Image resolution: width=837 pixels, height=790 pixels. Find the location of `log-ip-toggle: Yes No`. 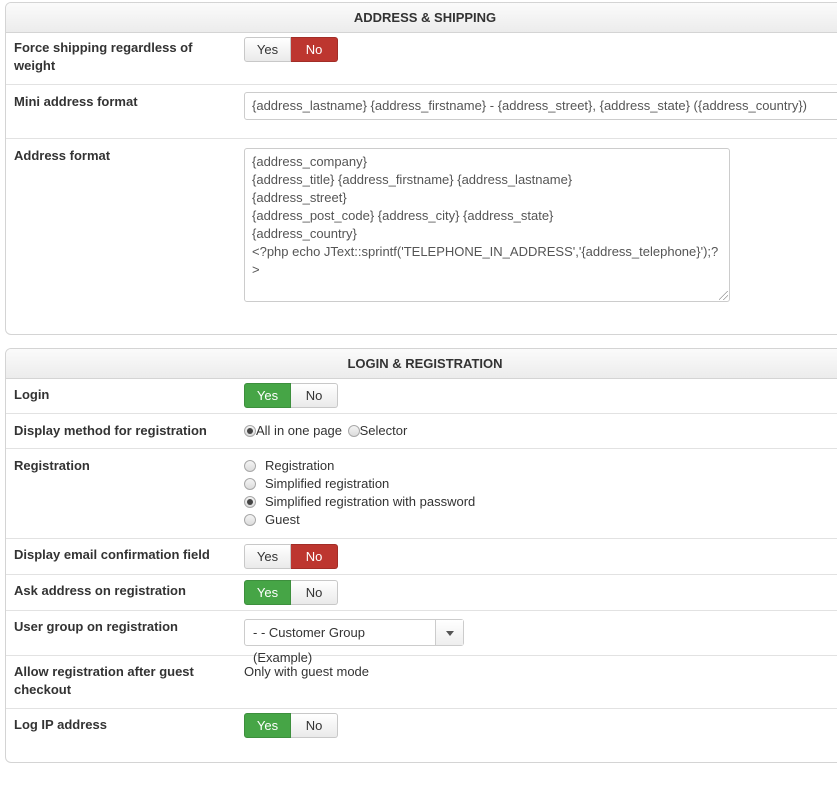

log-ip-toggle: Yes No is located at coordinates (291, 725).